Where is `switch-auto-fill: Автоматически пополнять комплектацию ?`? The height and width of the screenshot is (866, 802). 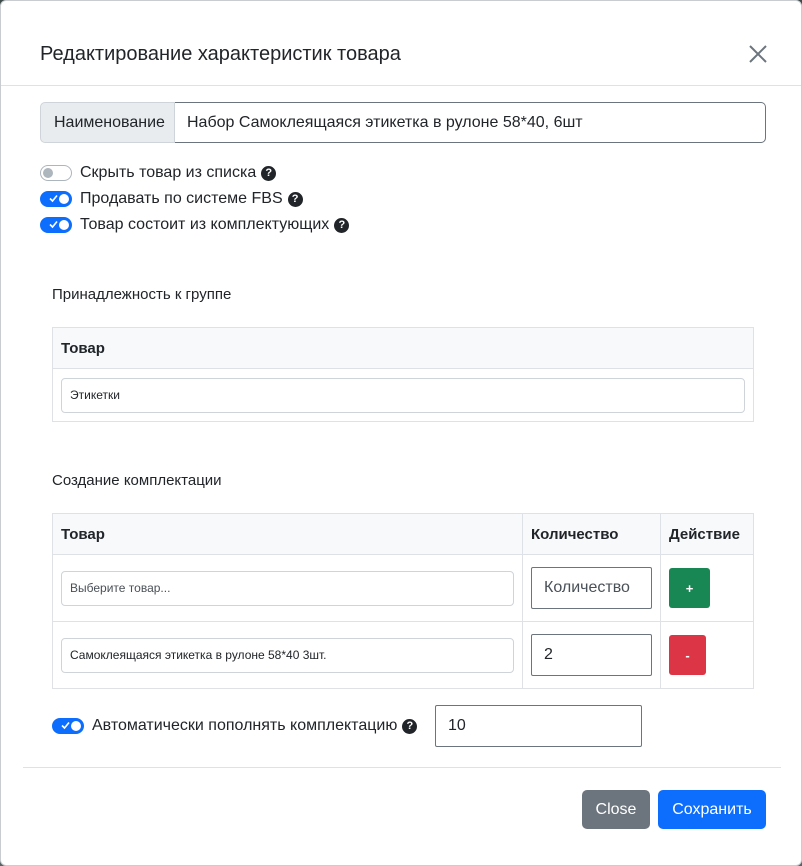
switch-auto-fill: Автоматически пополнять комплектацию ? is located at coordinates (235, 726).